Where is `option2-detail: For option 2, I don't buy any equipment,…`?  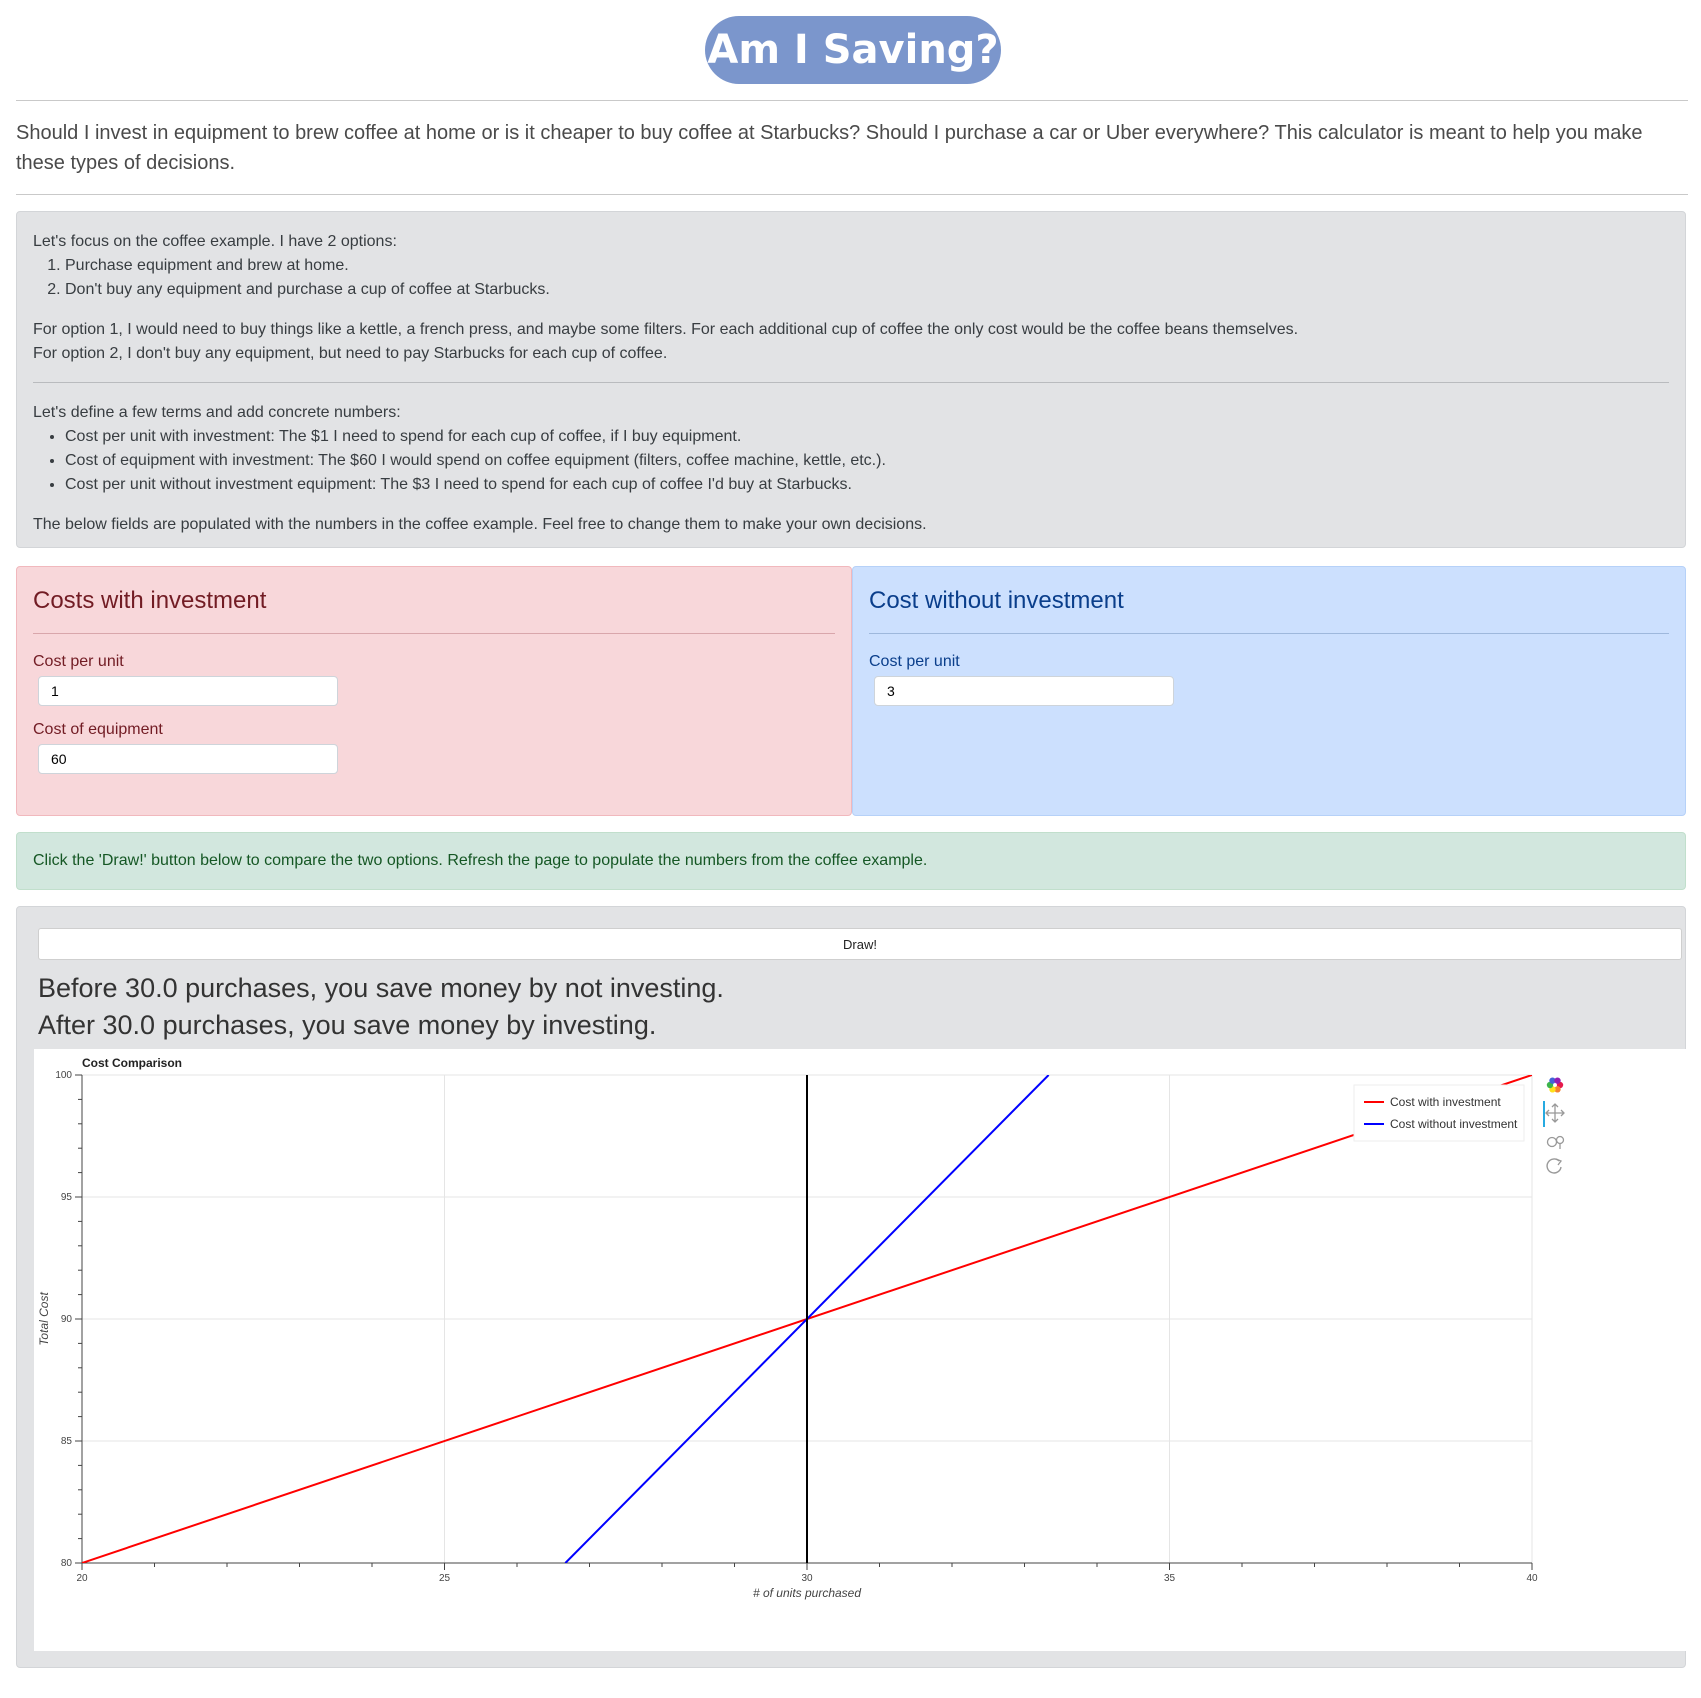 option2-detail: For option 2, I don't buy any equipment,… is located at coordinates (350, 353).